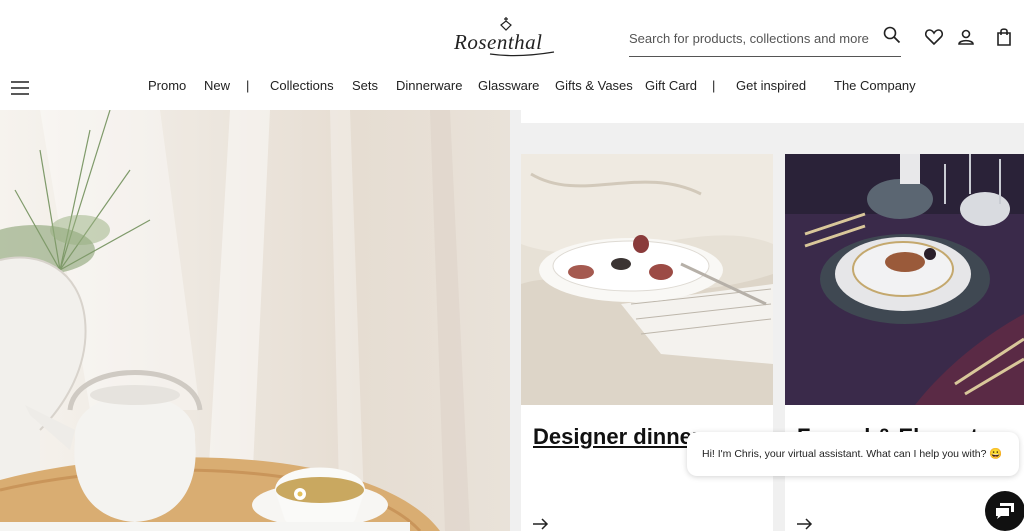  What do you see at coordinates (1004, 37) in the screenshot?
I see `shopping-bag-icon` at bounding box center [1004, 37].